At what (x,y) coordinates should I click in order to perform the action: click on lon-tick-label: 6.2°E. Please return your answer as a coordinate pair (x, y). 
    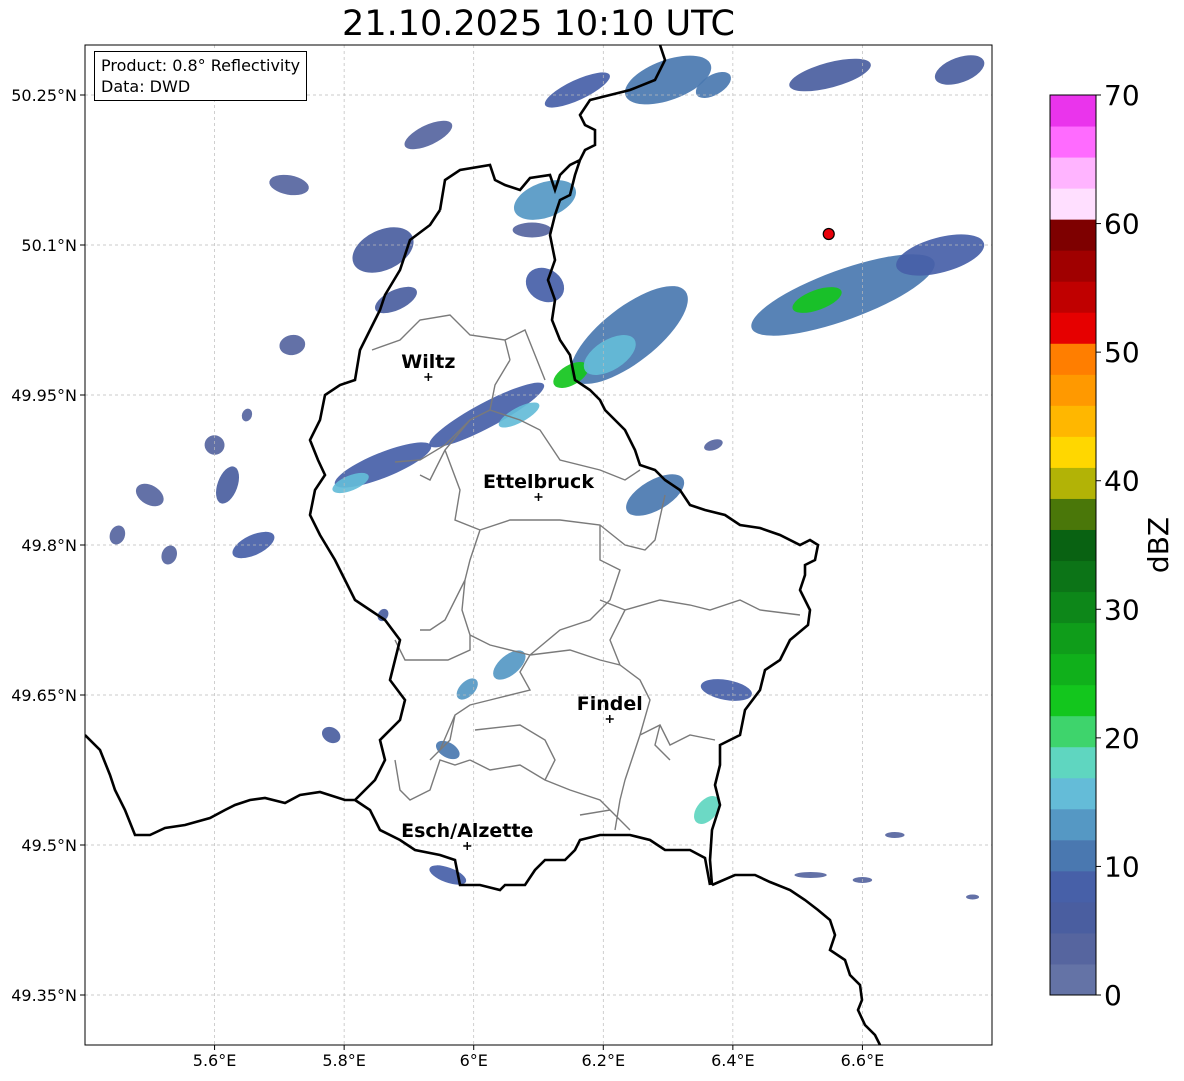
    Looking at the image, I should click on (604, 1060).